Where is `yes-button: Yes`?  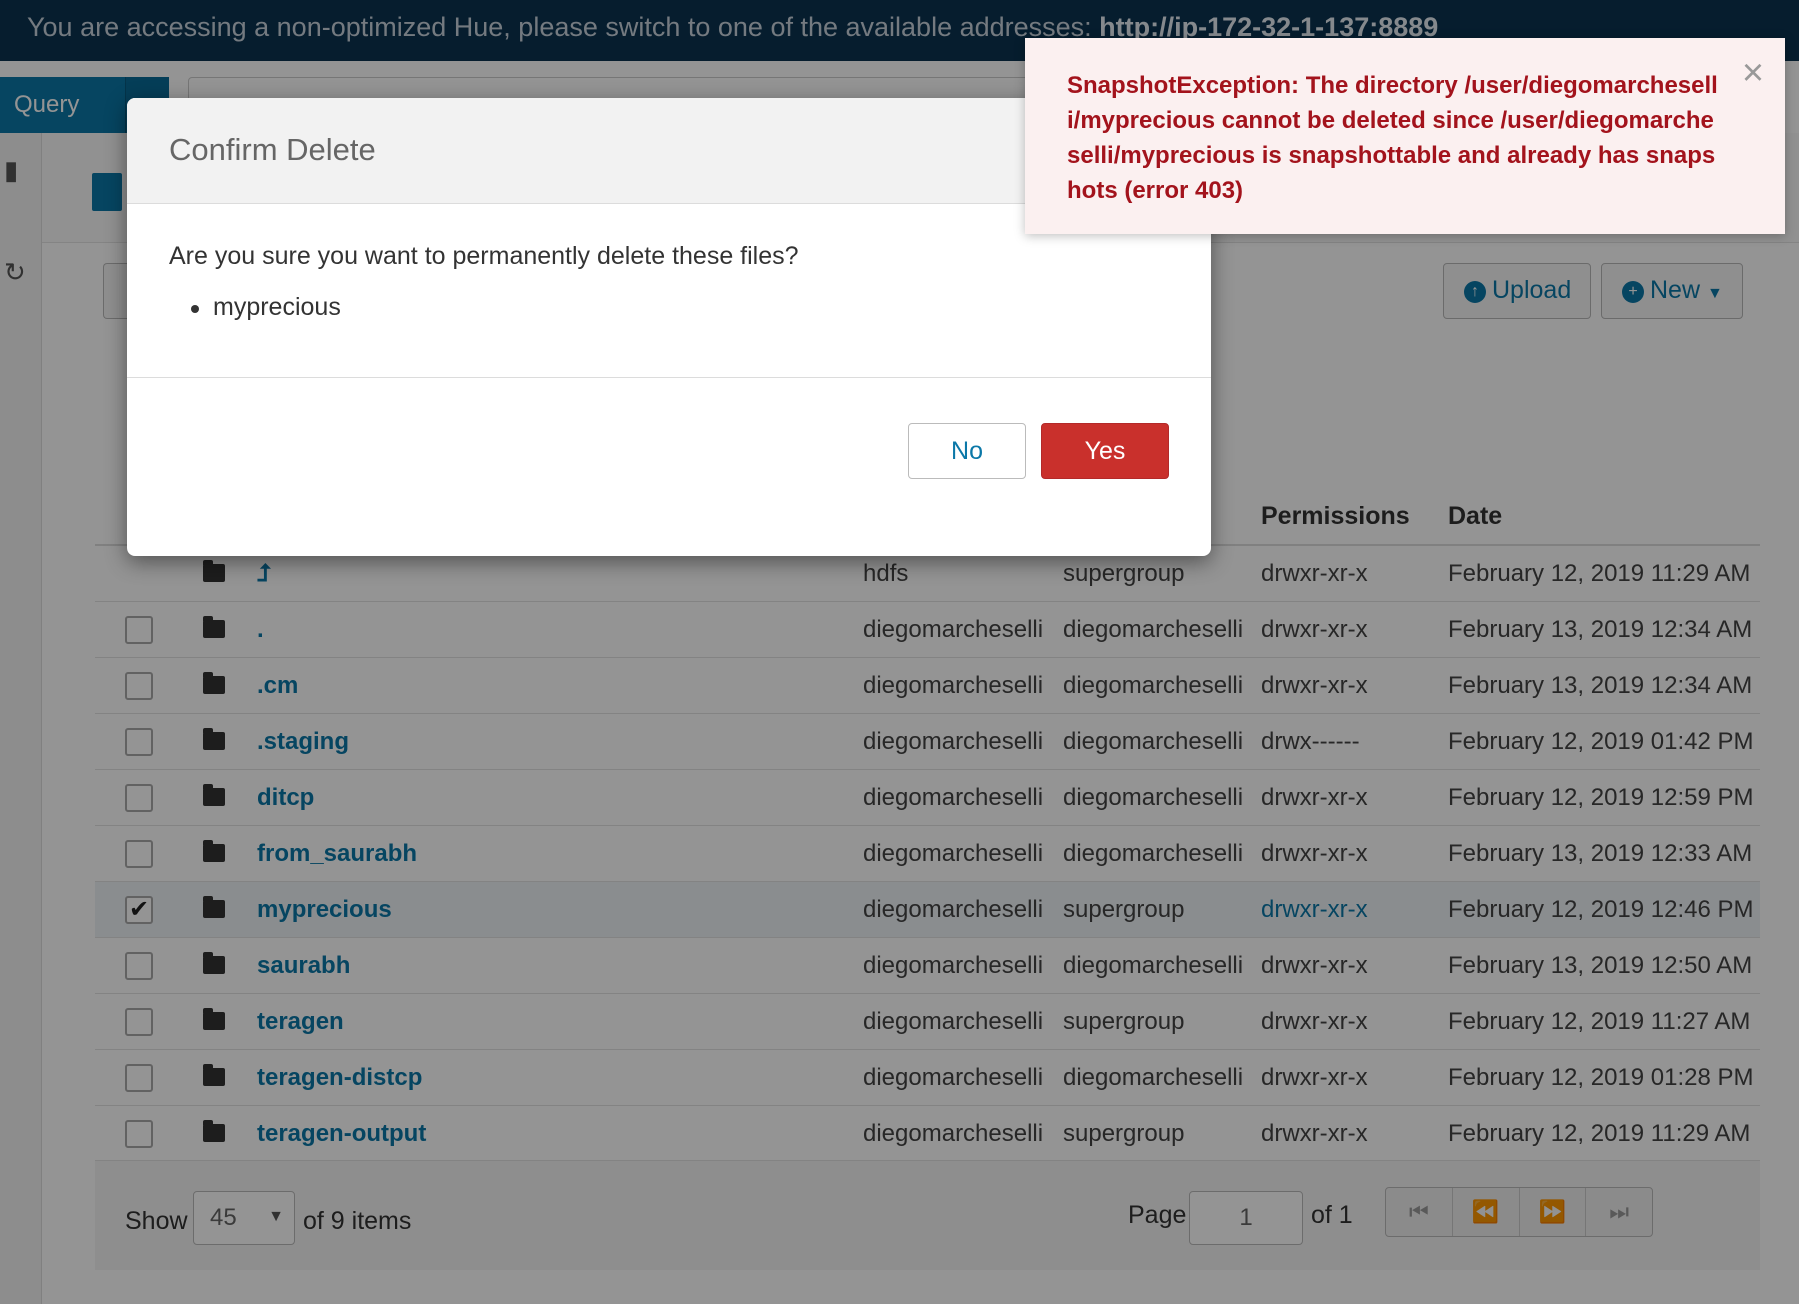
yes-button: Yes is located at coordinates (1105, 451).